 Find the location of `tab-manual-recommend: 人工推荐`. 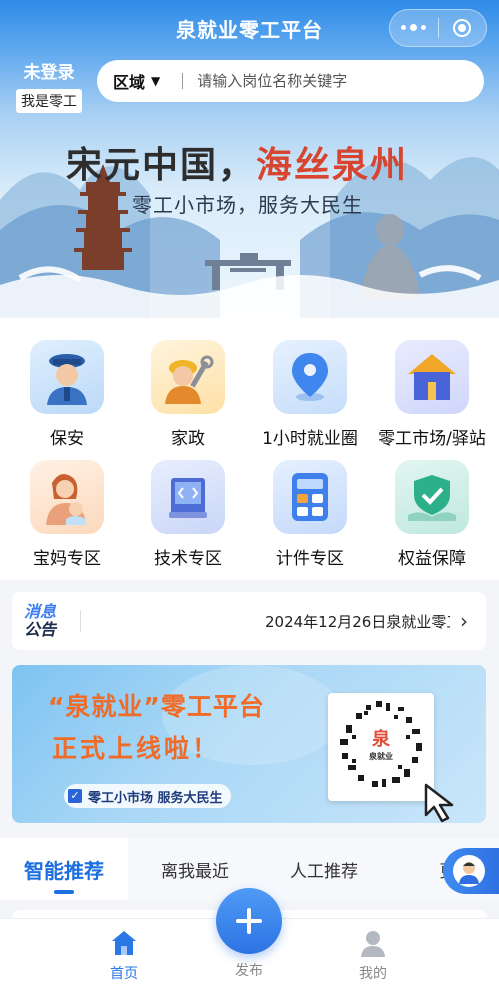

tab-manual-recommend: 人工推荐 is located at coordinates (324, 869).